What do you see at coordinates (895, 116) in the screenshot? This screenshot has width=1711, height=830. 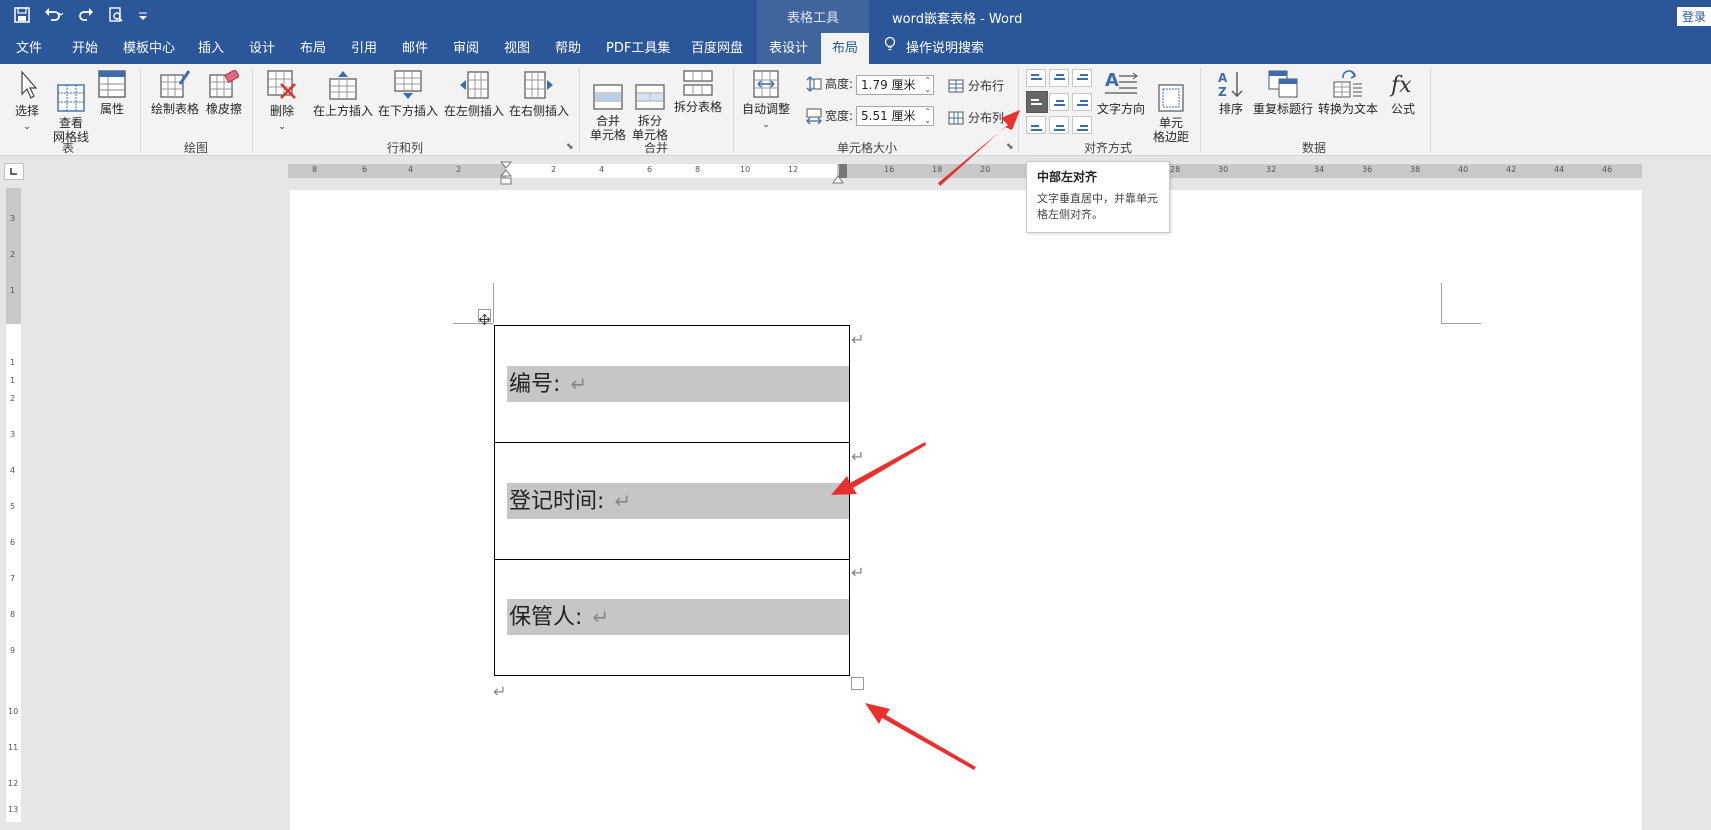 I see `column-width-input: 5.51 厘米 ⌃ ⌄` at bounding box center [895, 116].